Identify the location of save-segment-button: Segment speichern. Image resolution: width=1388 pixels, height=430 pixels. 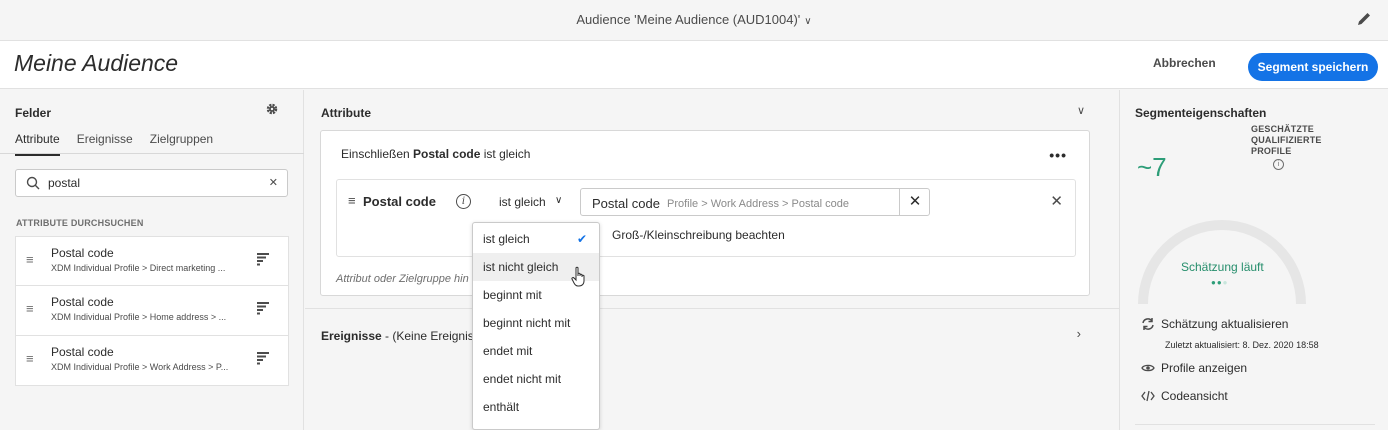
(1313, 67).